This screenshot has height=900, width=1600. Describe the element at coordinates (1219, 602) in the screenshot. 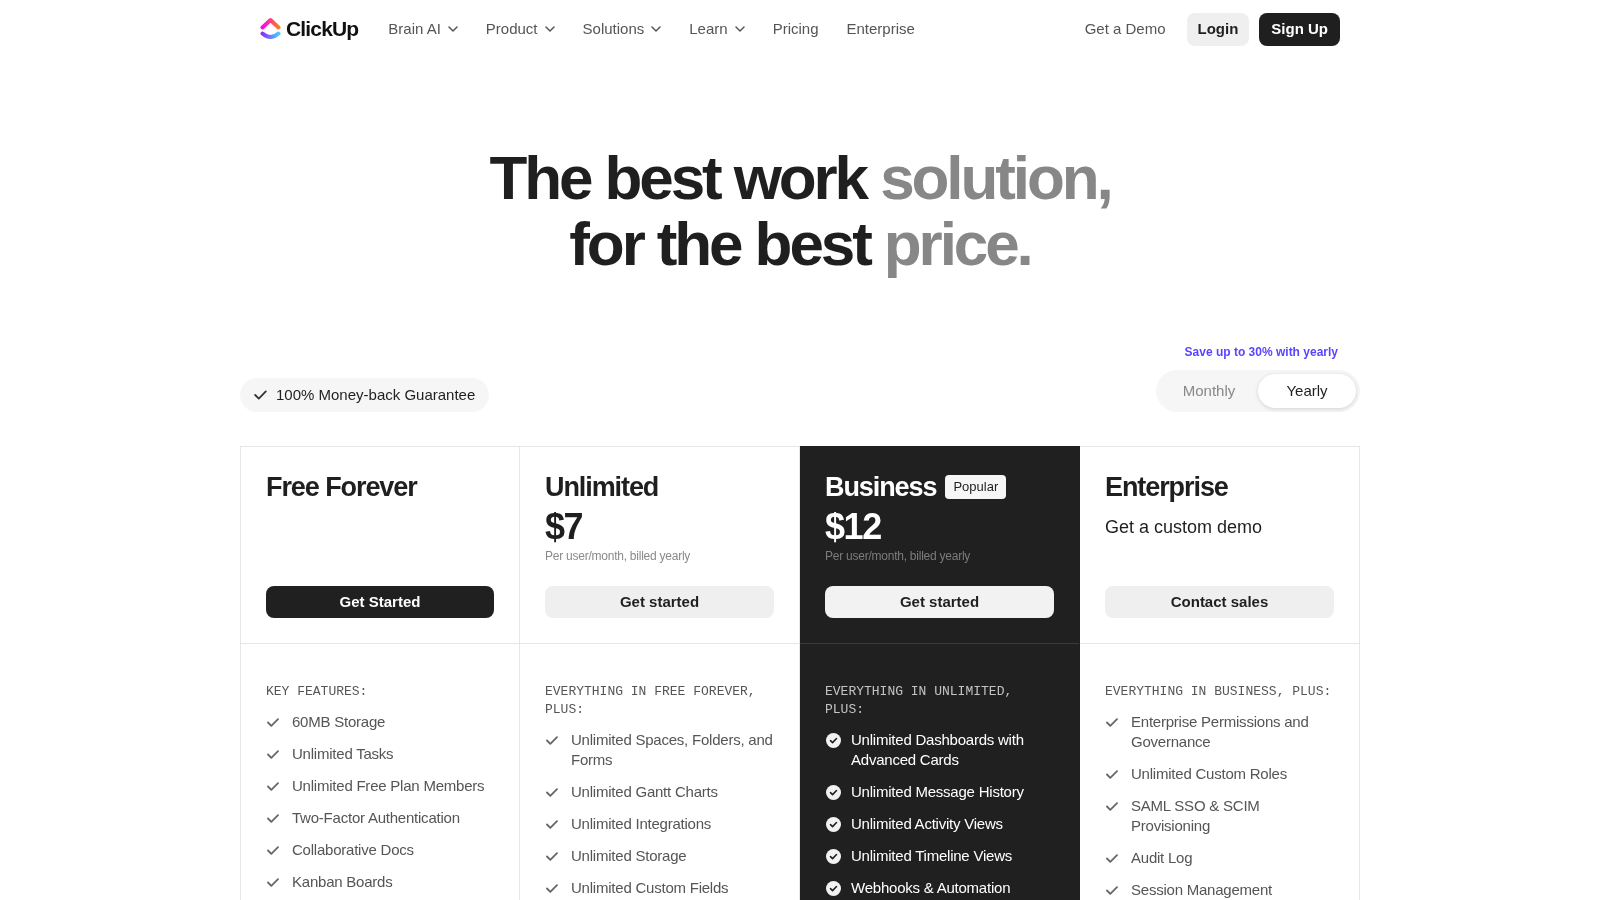

I see `plan-cta-button: Contact sales` at that location.